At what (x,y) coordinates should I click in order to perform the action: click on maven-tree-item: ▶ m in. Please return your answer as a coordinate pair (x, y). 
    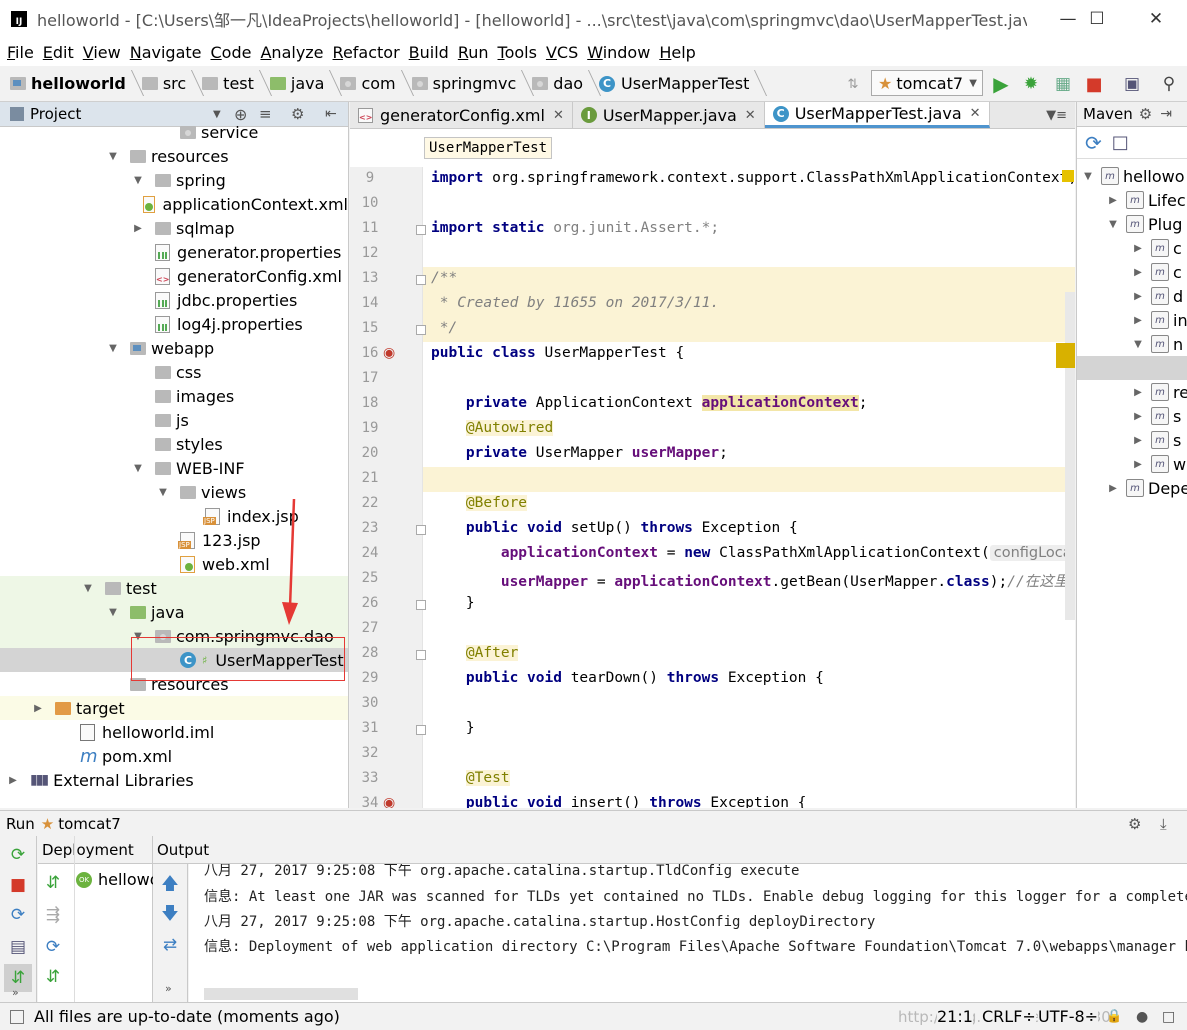
    Looking at the image, I should click on (1132, 320).